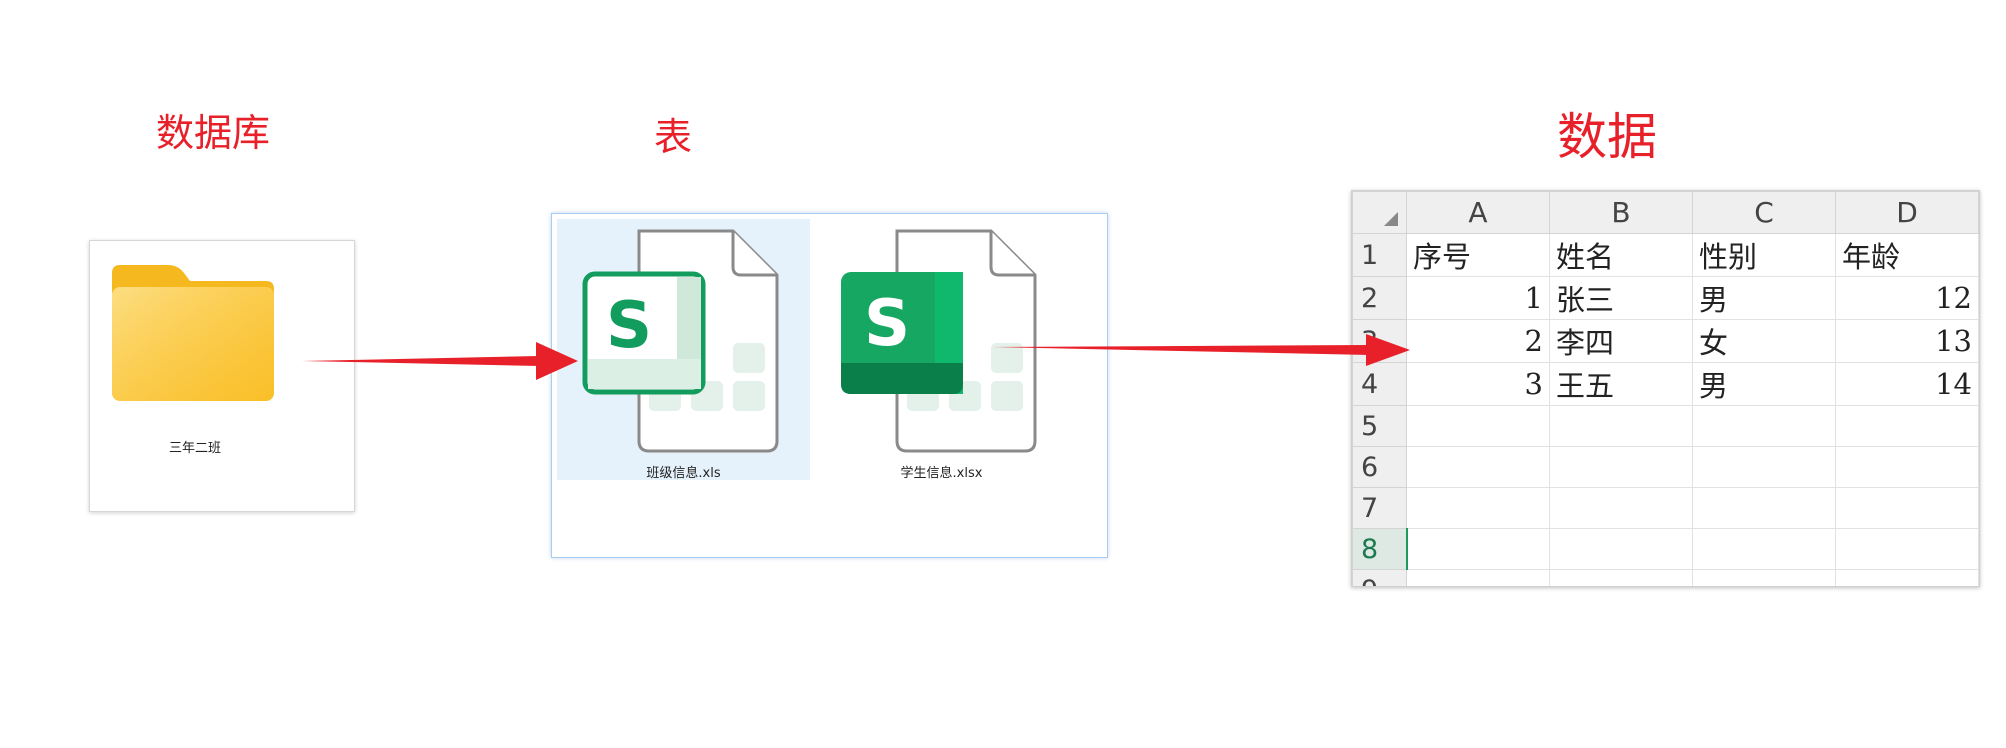 The width and height of the screenshot is (2006, 748). I want to click on cell: 姓名, so click(1621, 255).